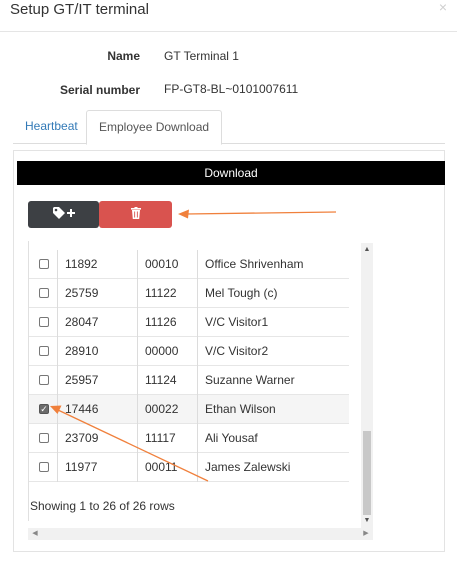 The width and height of the screenshot is (457, 567). I want to click on employee-id: 25957, so click(97, 380).